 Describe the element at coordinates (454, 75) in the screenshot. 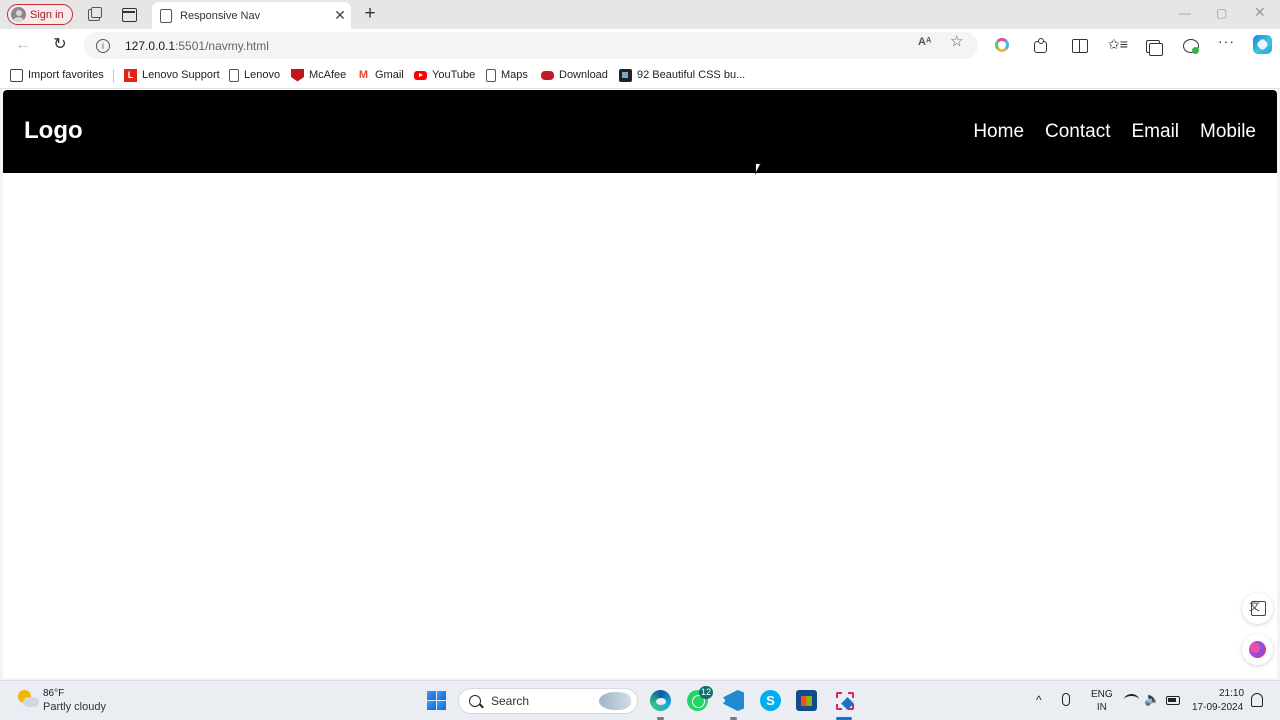

I see `favorite-label: YouTube` at that location.